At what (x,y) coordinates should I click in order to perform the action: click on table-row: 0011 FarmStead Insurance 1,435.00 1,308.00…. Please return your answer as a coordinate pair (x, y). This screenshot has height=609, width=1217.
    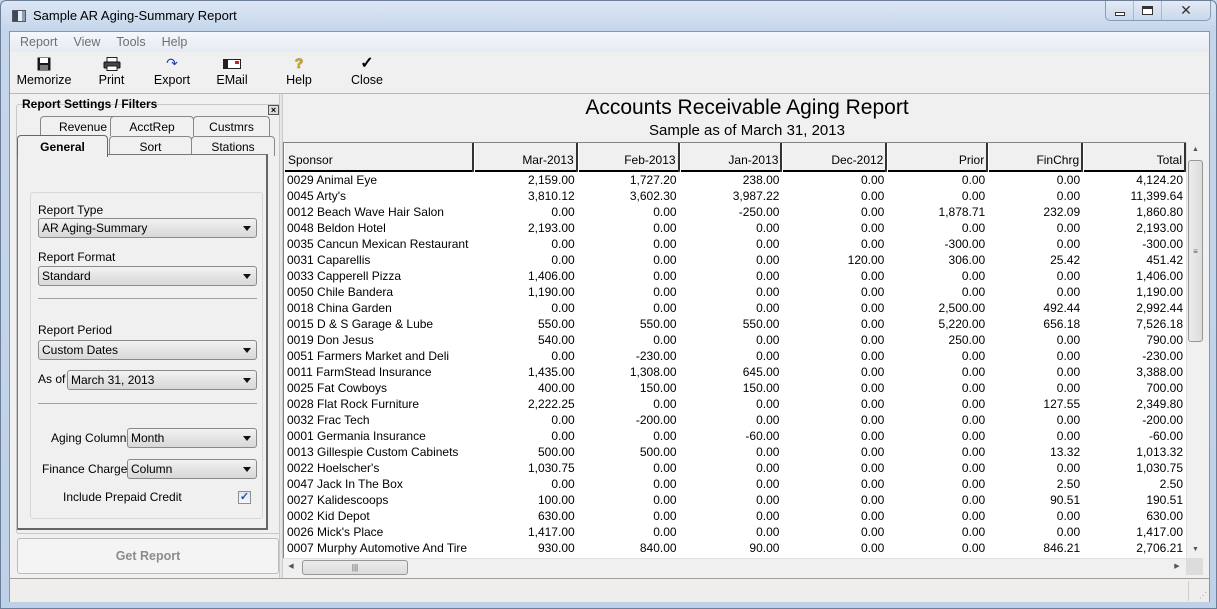
    Looking at the image, I should click on (735, 372).